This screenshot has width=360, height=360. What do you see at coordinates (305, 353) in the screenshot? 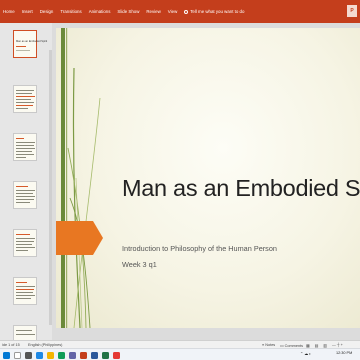
I see `tray-icons: ⌃ ☁ ◐` at bounding box center [305, 353].